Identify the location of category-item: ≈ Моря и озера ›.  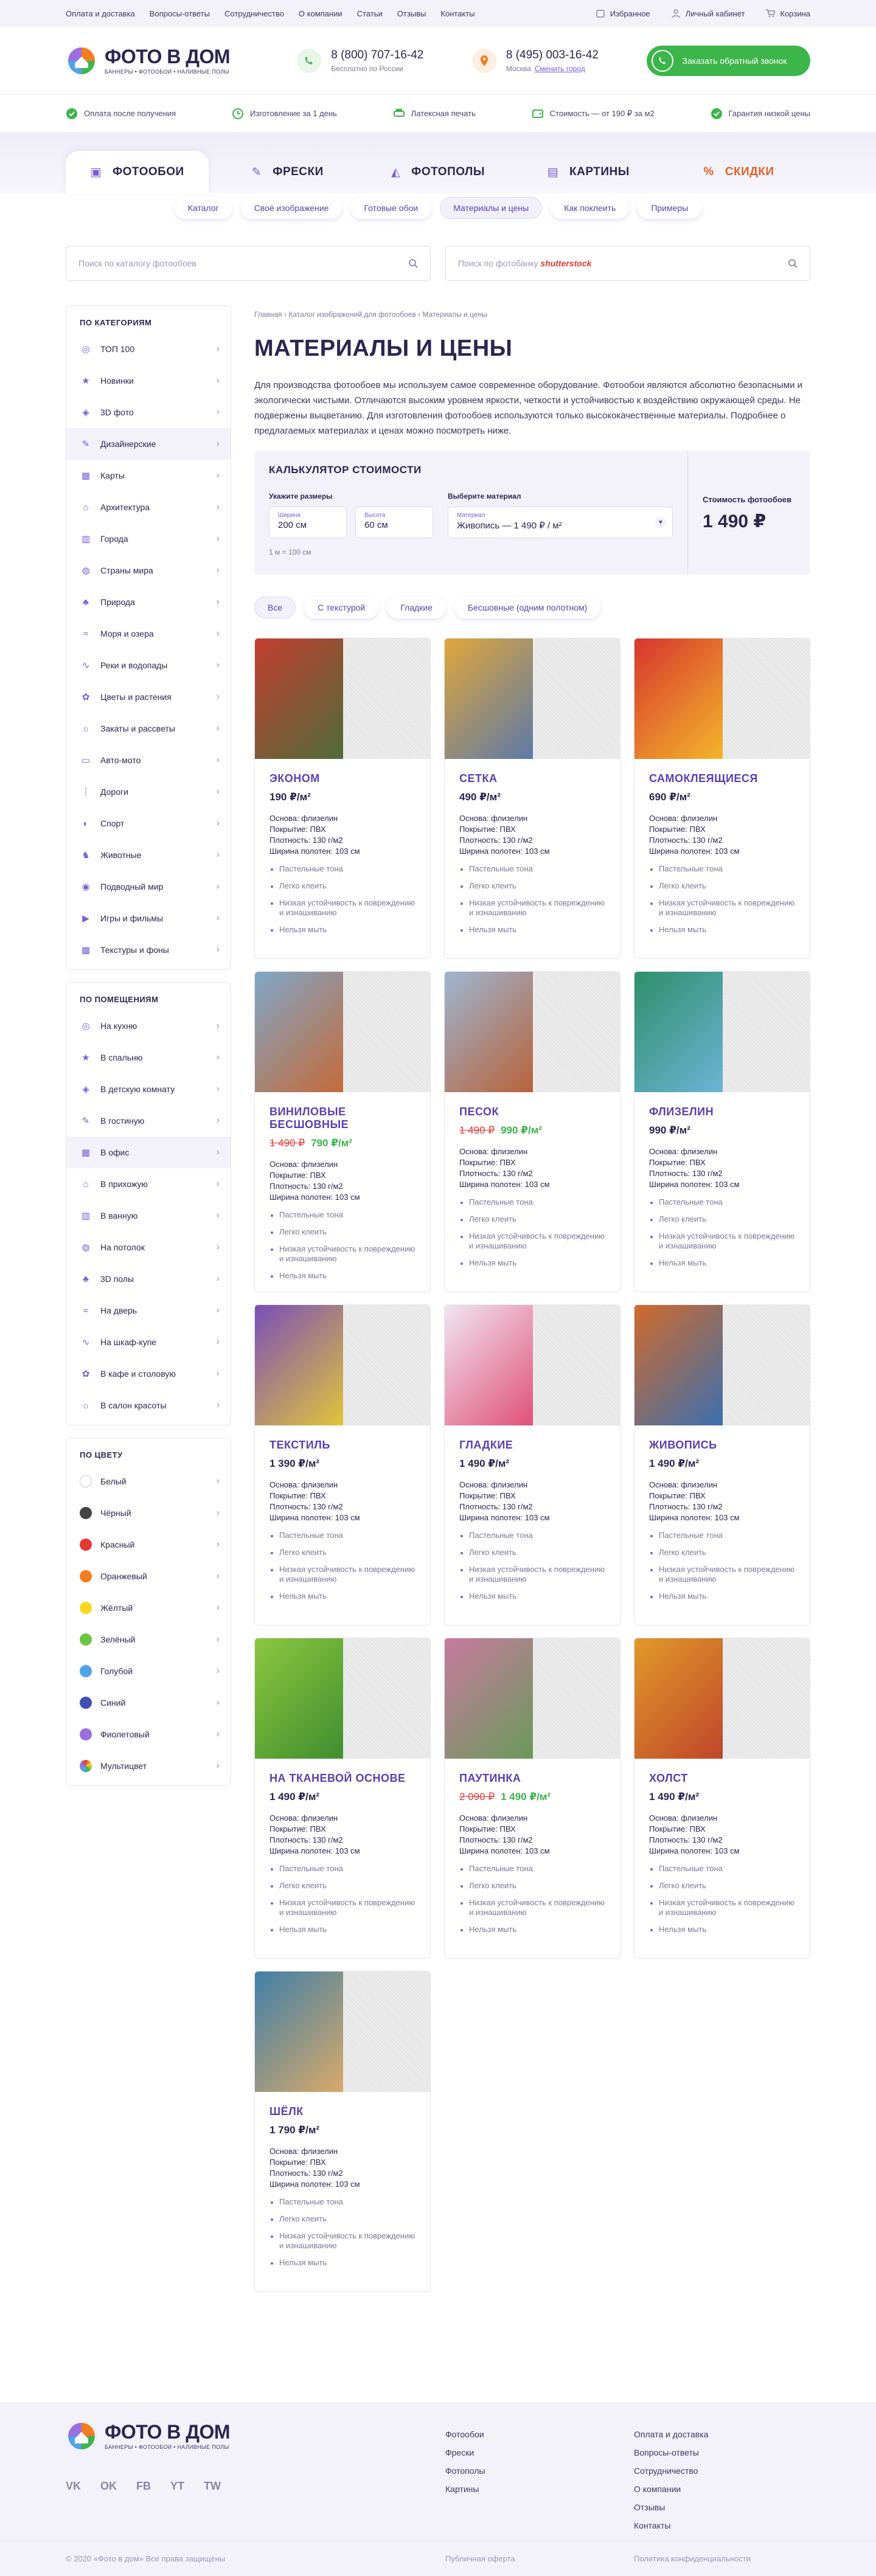
(148, 633).